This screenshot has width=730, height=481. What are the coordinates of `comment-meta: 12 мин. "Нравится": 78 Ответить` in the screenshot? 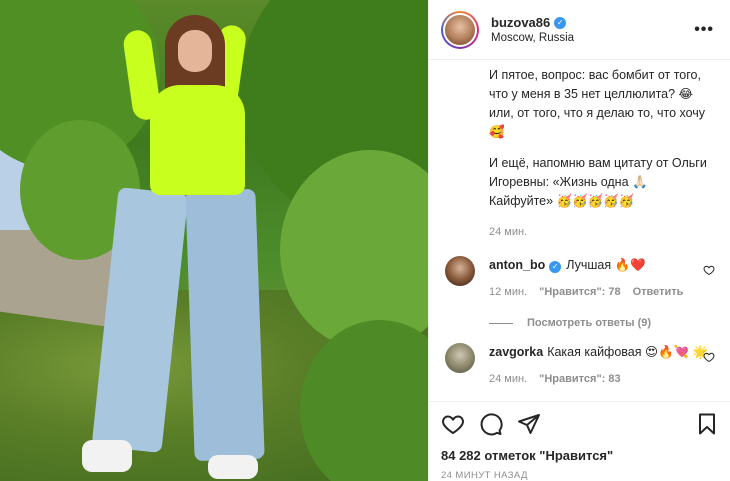 It's located at (602, 292).